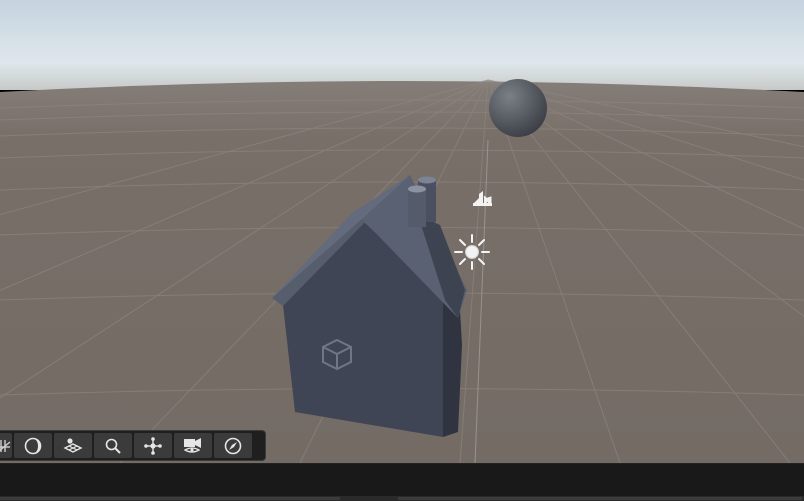  I want to click on layers-button, so click(73, 445).